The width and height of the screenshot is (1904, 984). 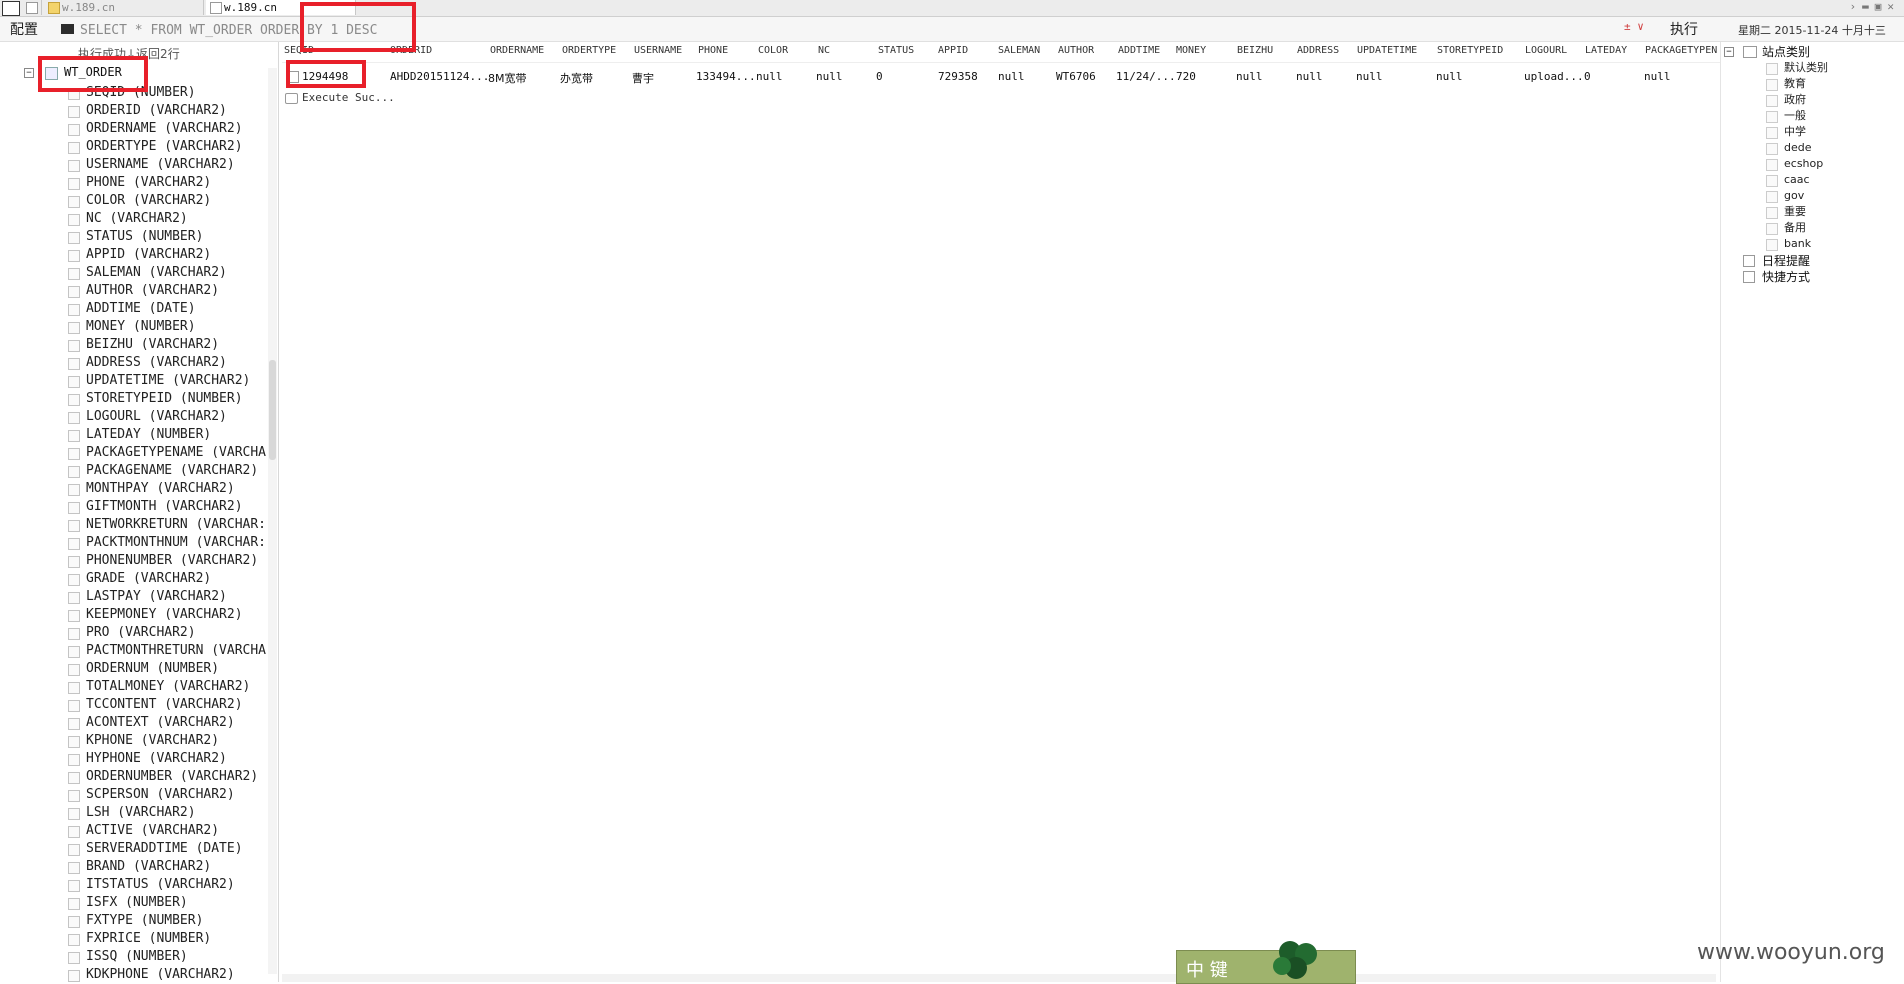 What do you see at coordinates (1797, 196) in the screenshot?
I see `category-item: gov` at bounding box center [1797, 196].